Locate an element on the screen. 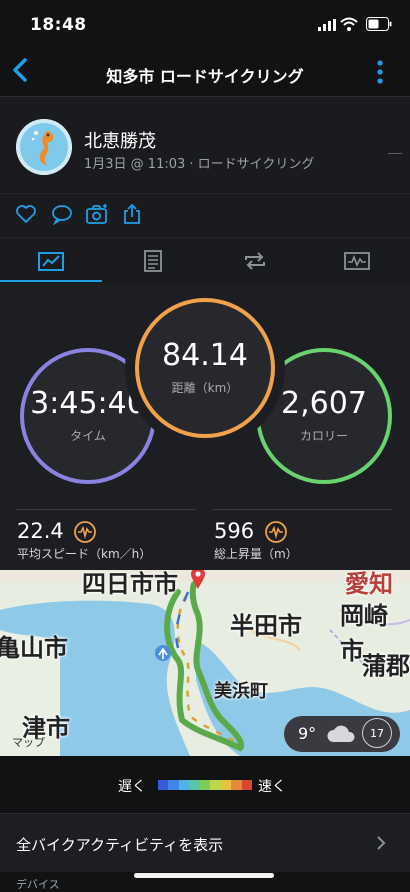 This screenshot has height=892, width=410. wind-badge: 17 is located at coordinates (377, 733).